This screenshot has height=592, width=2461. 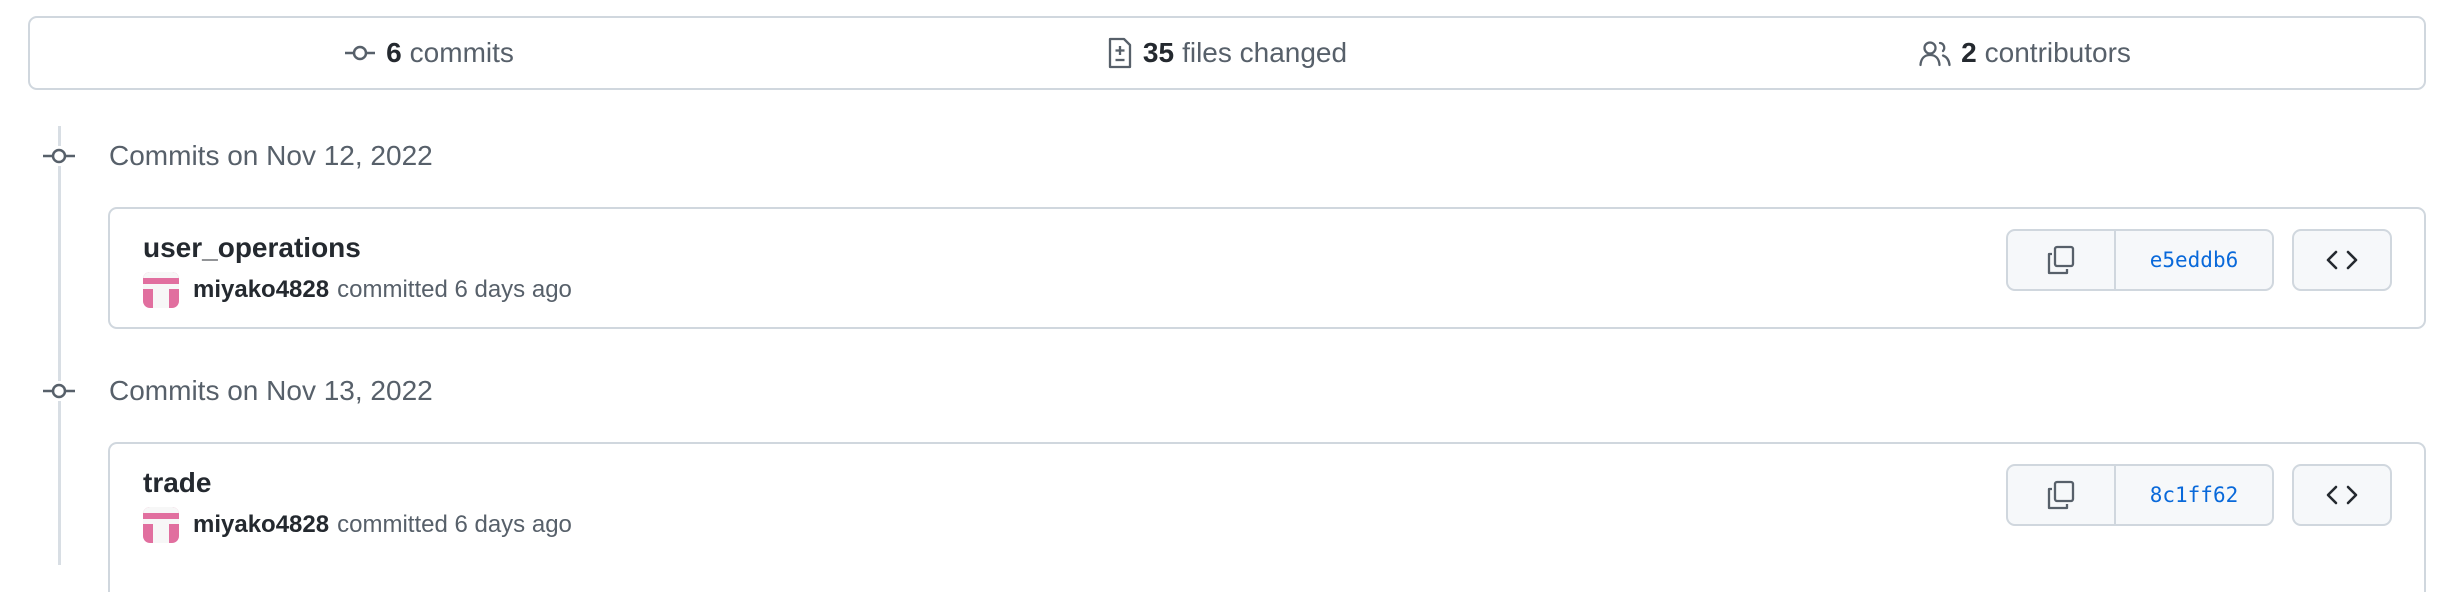 I want to click on commit-group-title: Commits on Nov 12, 2022, so click(x=271, y=155).